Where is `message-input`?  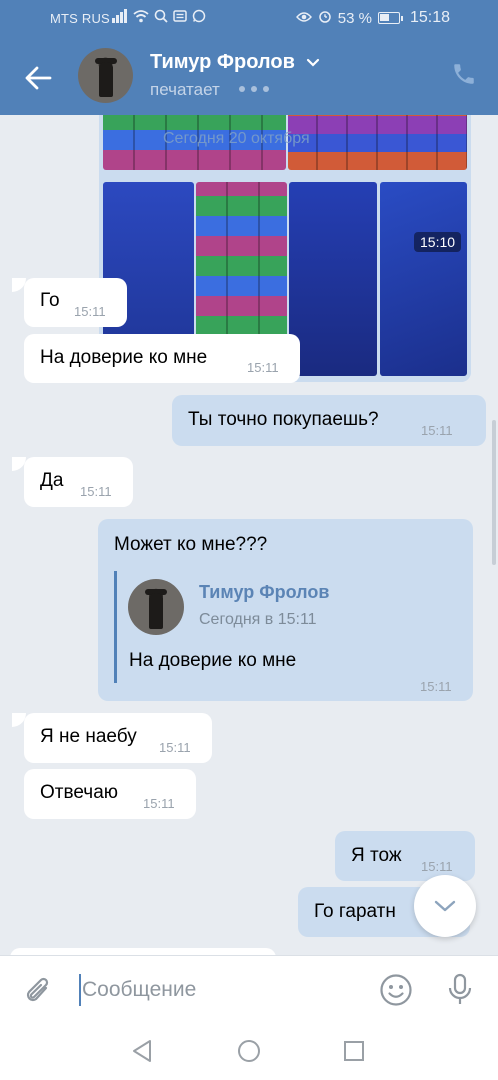
message-input is located at coordinates (222, 990).